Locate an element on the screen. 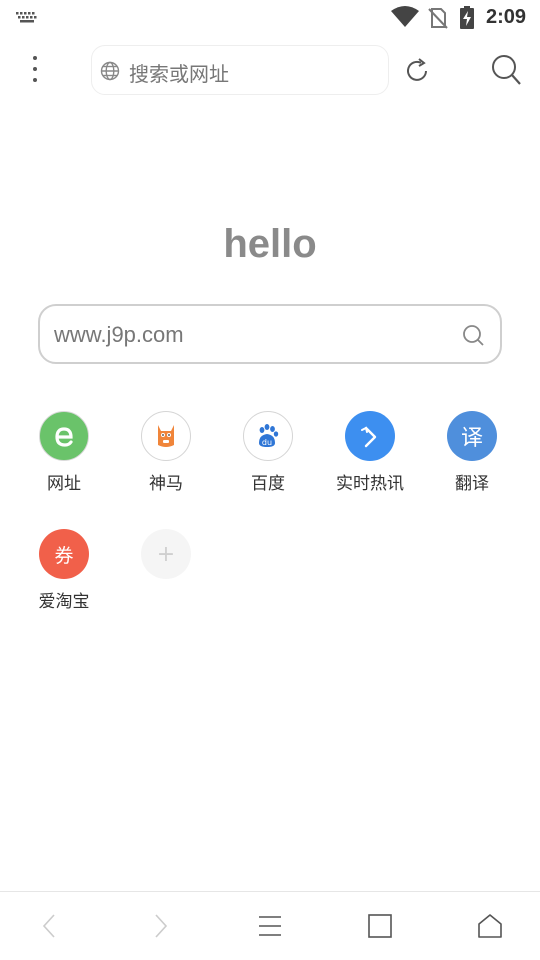 The width and height of the screenshot is (540, 960). shortcut-label: 实时热讯 is located at coordinates (370, 484).